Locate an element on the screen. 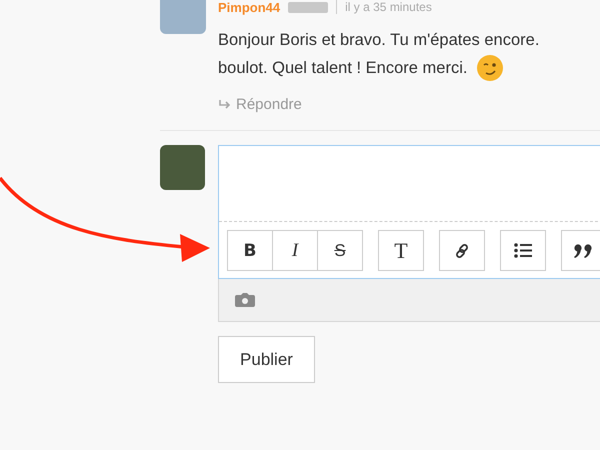  heading-button: T is located at coordinates (401, 250).